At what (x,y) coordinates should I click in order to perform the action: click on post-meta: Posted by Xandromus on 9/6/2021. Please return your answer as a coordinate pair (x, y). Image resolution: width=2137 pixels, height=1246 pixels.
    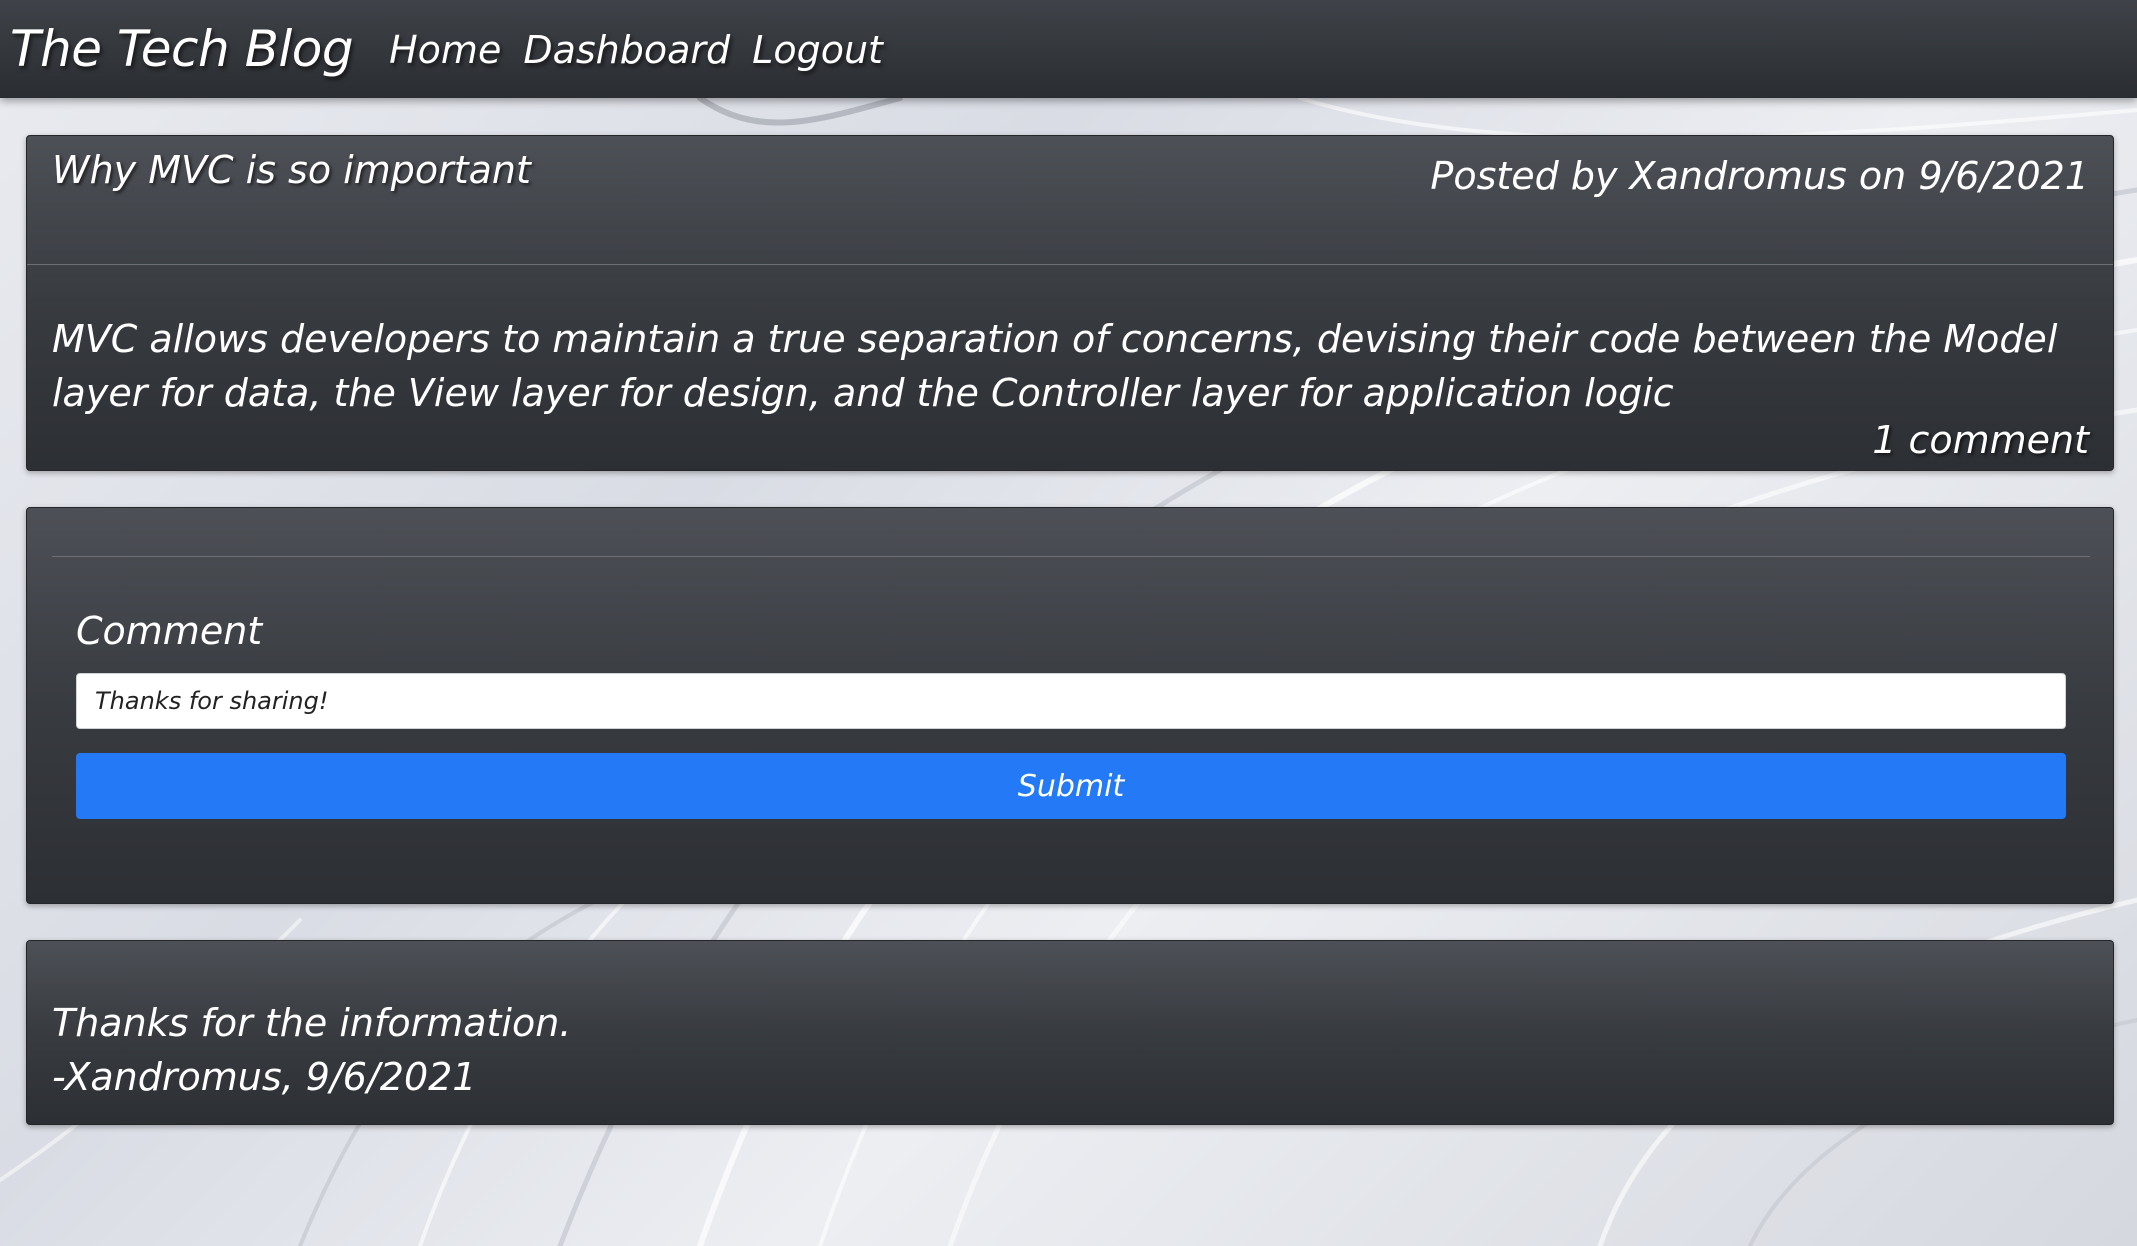
    Looking at the image, I should click on (1759, 176).